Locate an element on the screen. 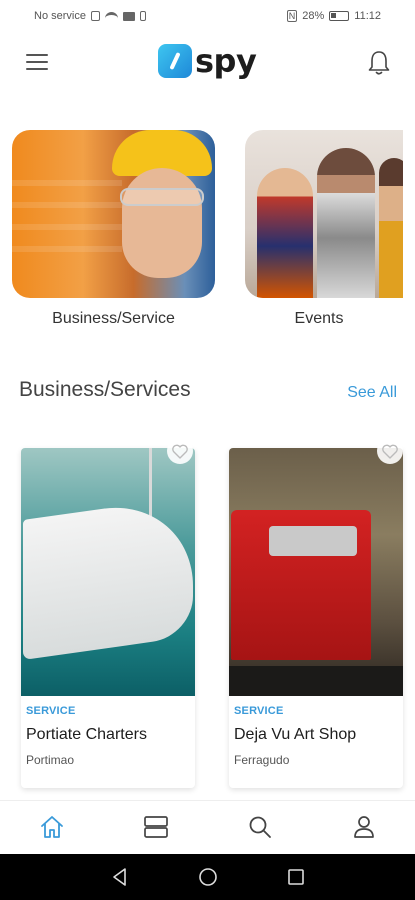 The width and height of the screenshot is (415, 900). category-events: Events is located at coordinates (324, 230).